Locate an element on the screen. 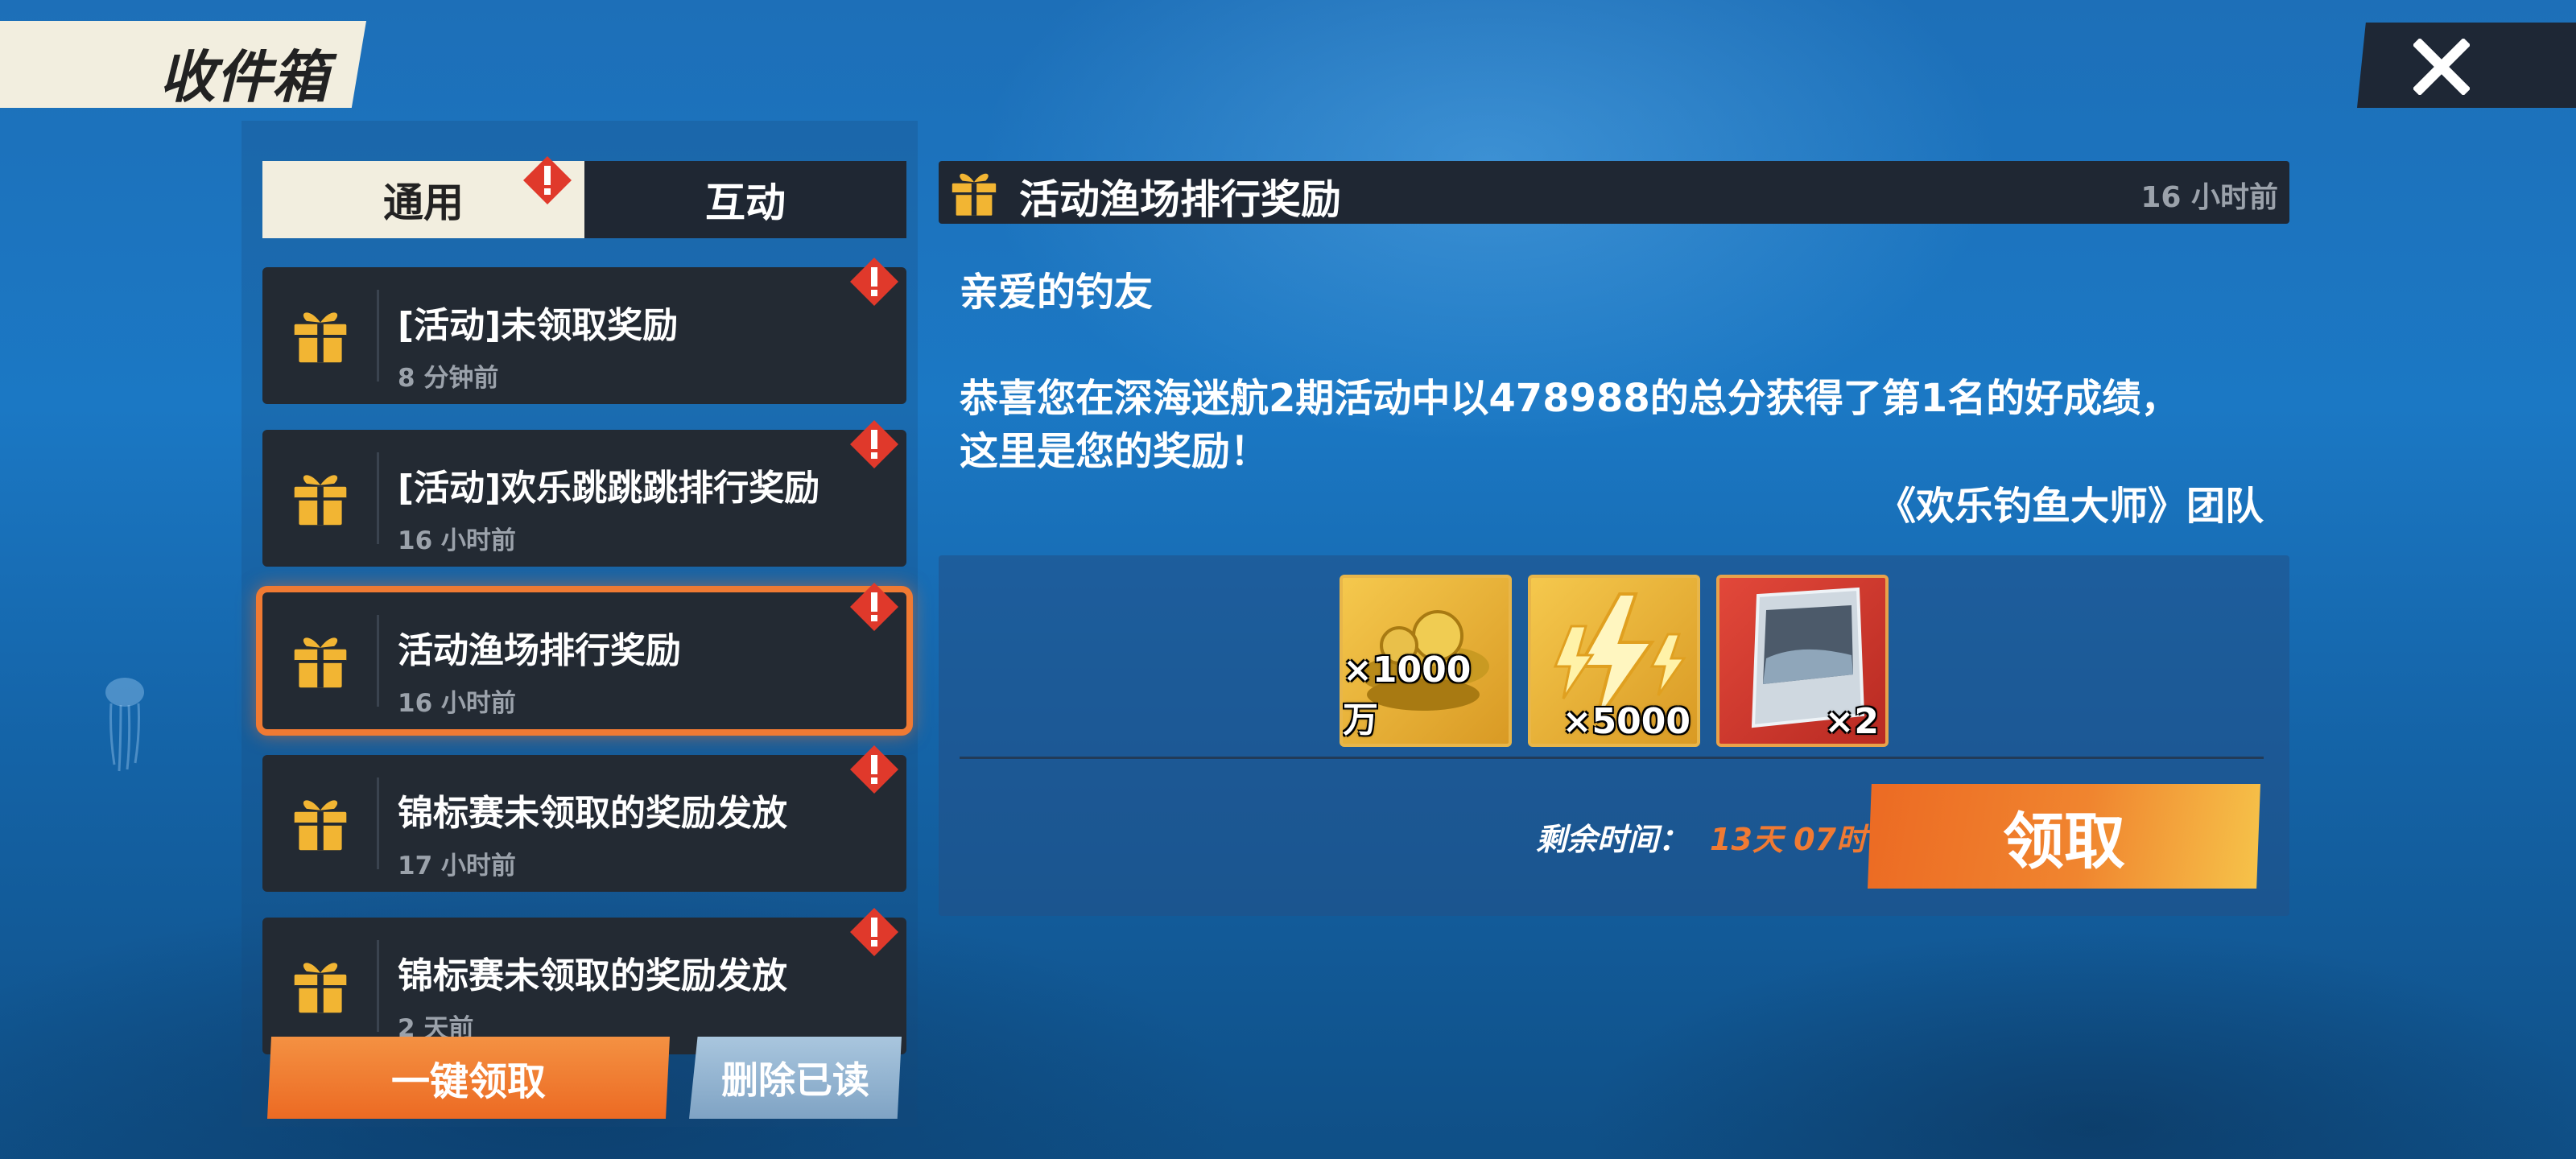 This screenshot has height=1159, width=2576. close-button is located at coordinates (2466, 65).